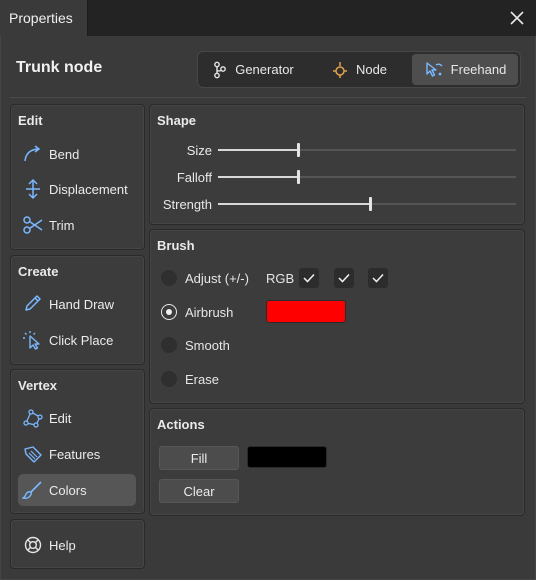  Describe the element at coordinates (268, 97) in the screenshot. I see `header-divider` at that location.